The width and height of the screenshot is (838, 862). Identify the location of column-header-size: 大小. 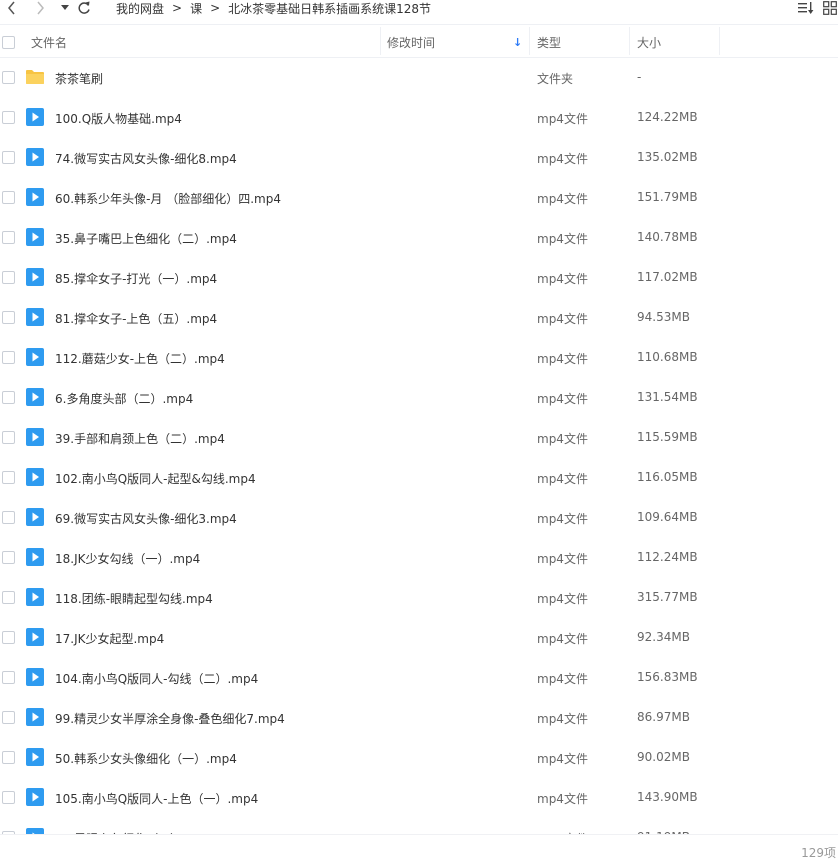
(649, 42).